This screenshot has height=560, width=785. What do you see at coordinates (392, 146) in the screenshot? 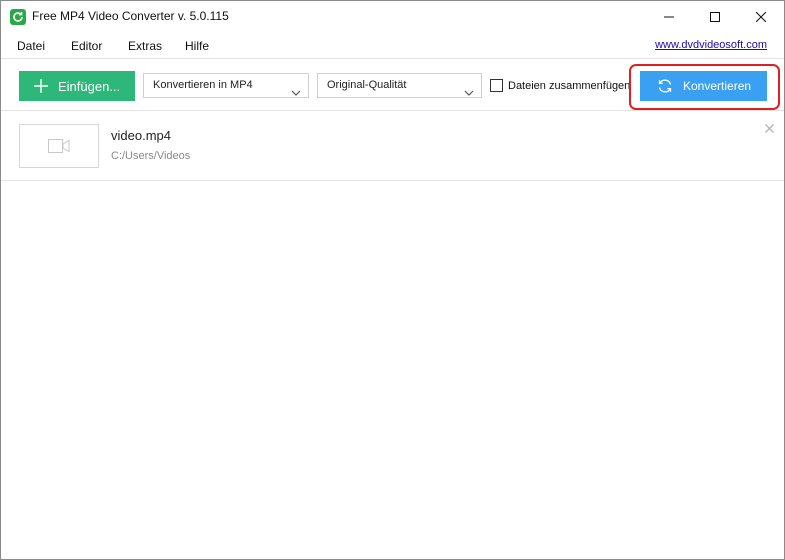
I see `file-list-item: video.mp4 C:/Users/Videos` at bounding box center [392, 146].